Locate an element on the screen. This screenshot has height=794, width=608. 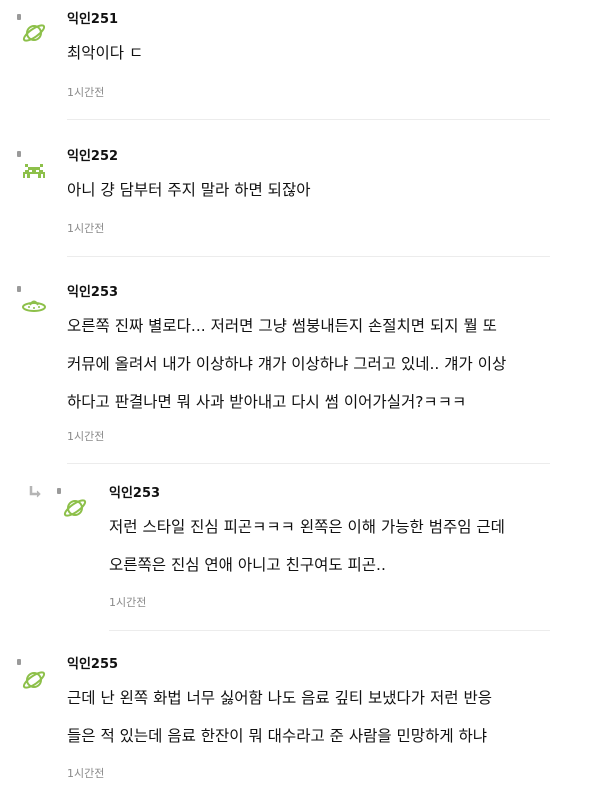
comment-line: 하다고 판결나면 뭐 사과 받아내고 다시 썸 이어가실거?ㅋㅋㅋ is located at coordinates (267, 402).